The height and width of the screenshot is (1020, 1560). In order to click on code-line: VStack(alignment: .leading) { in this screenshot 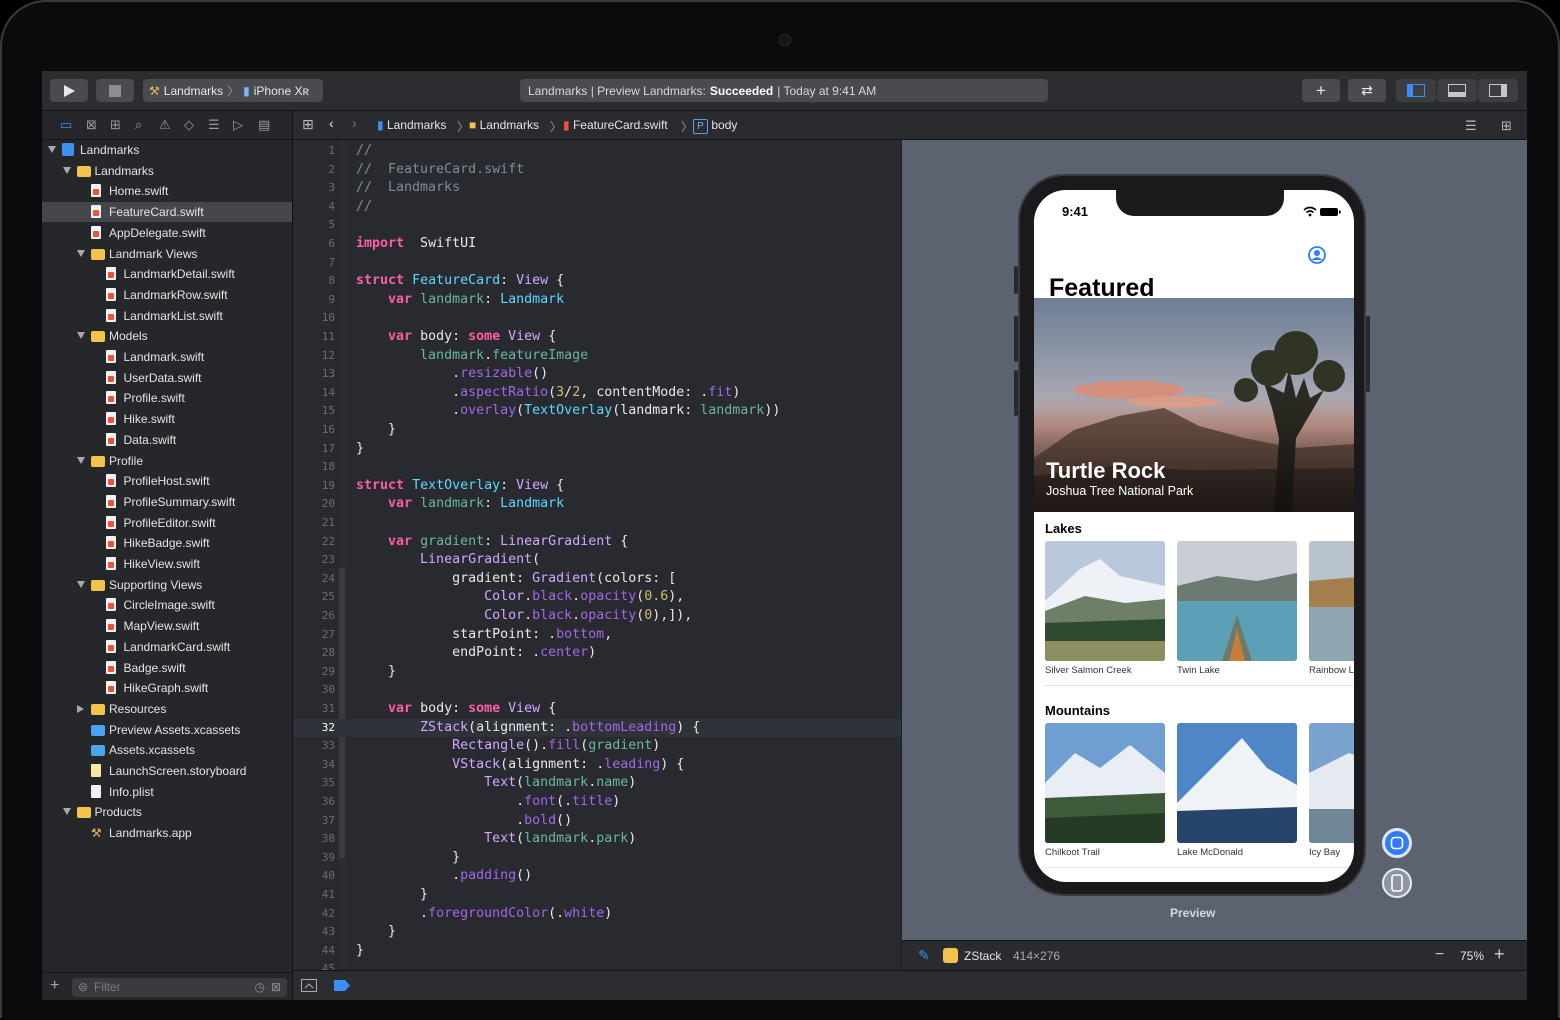, I will do `click(520, 765)`.